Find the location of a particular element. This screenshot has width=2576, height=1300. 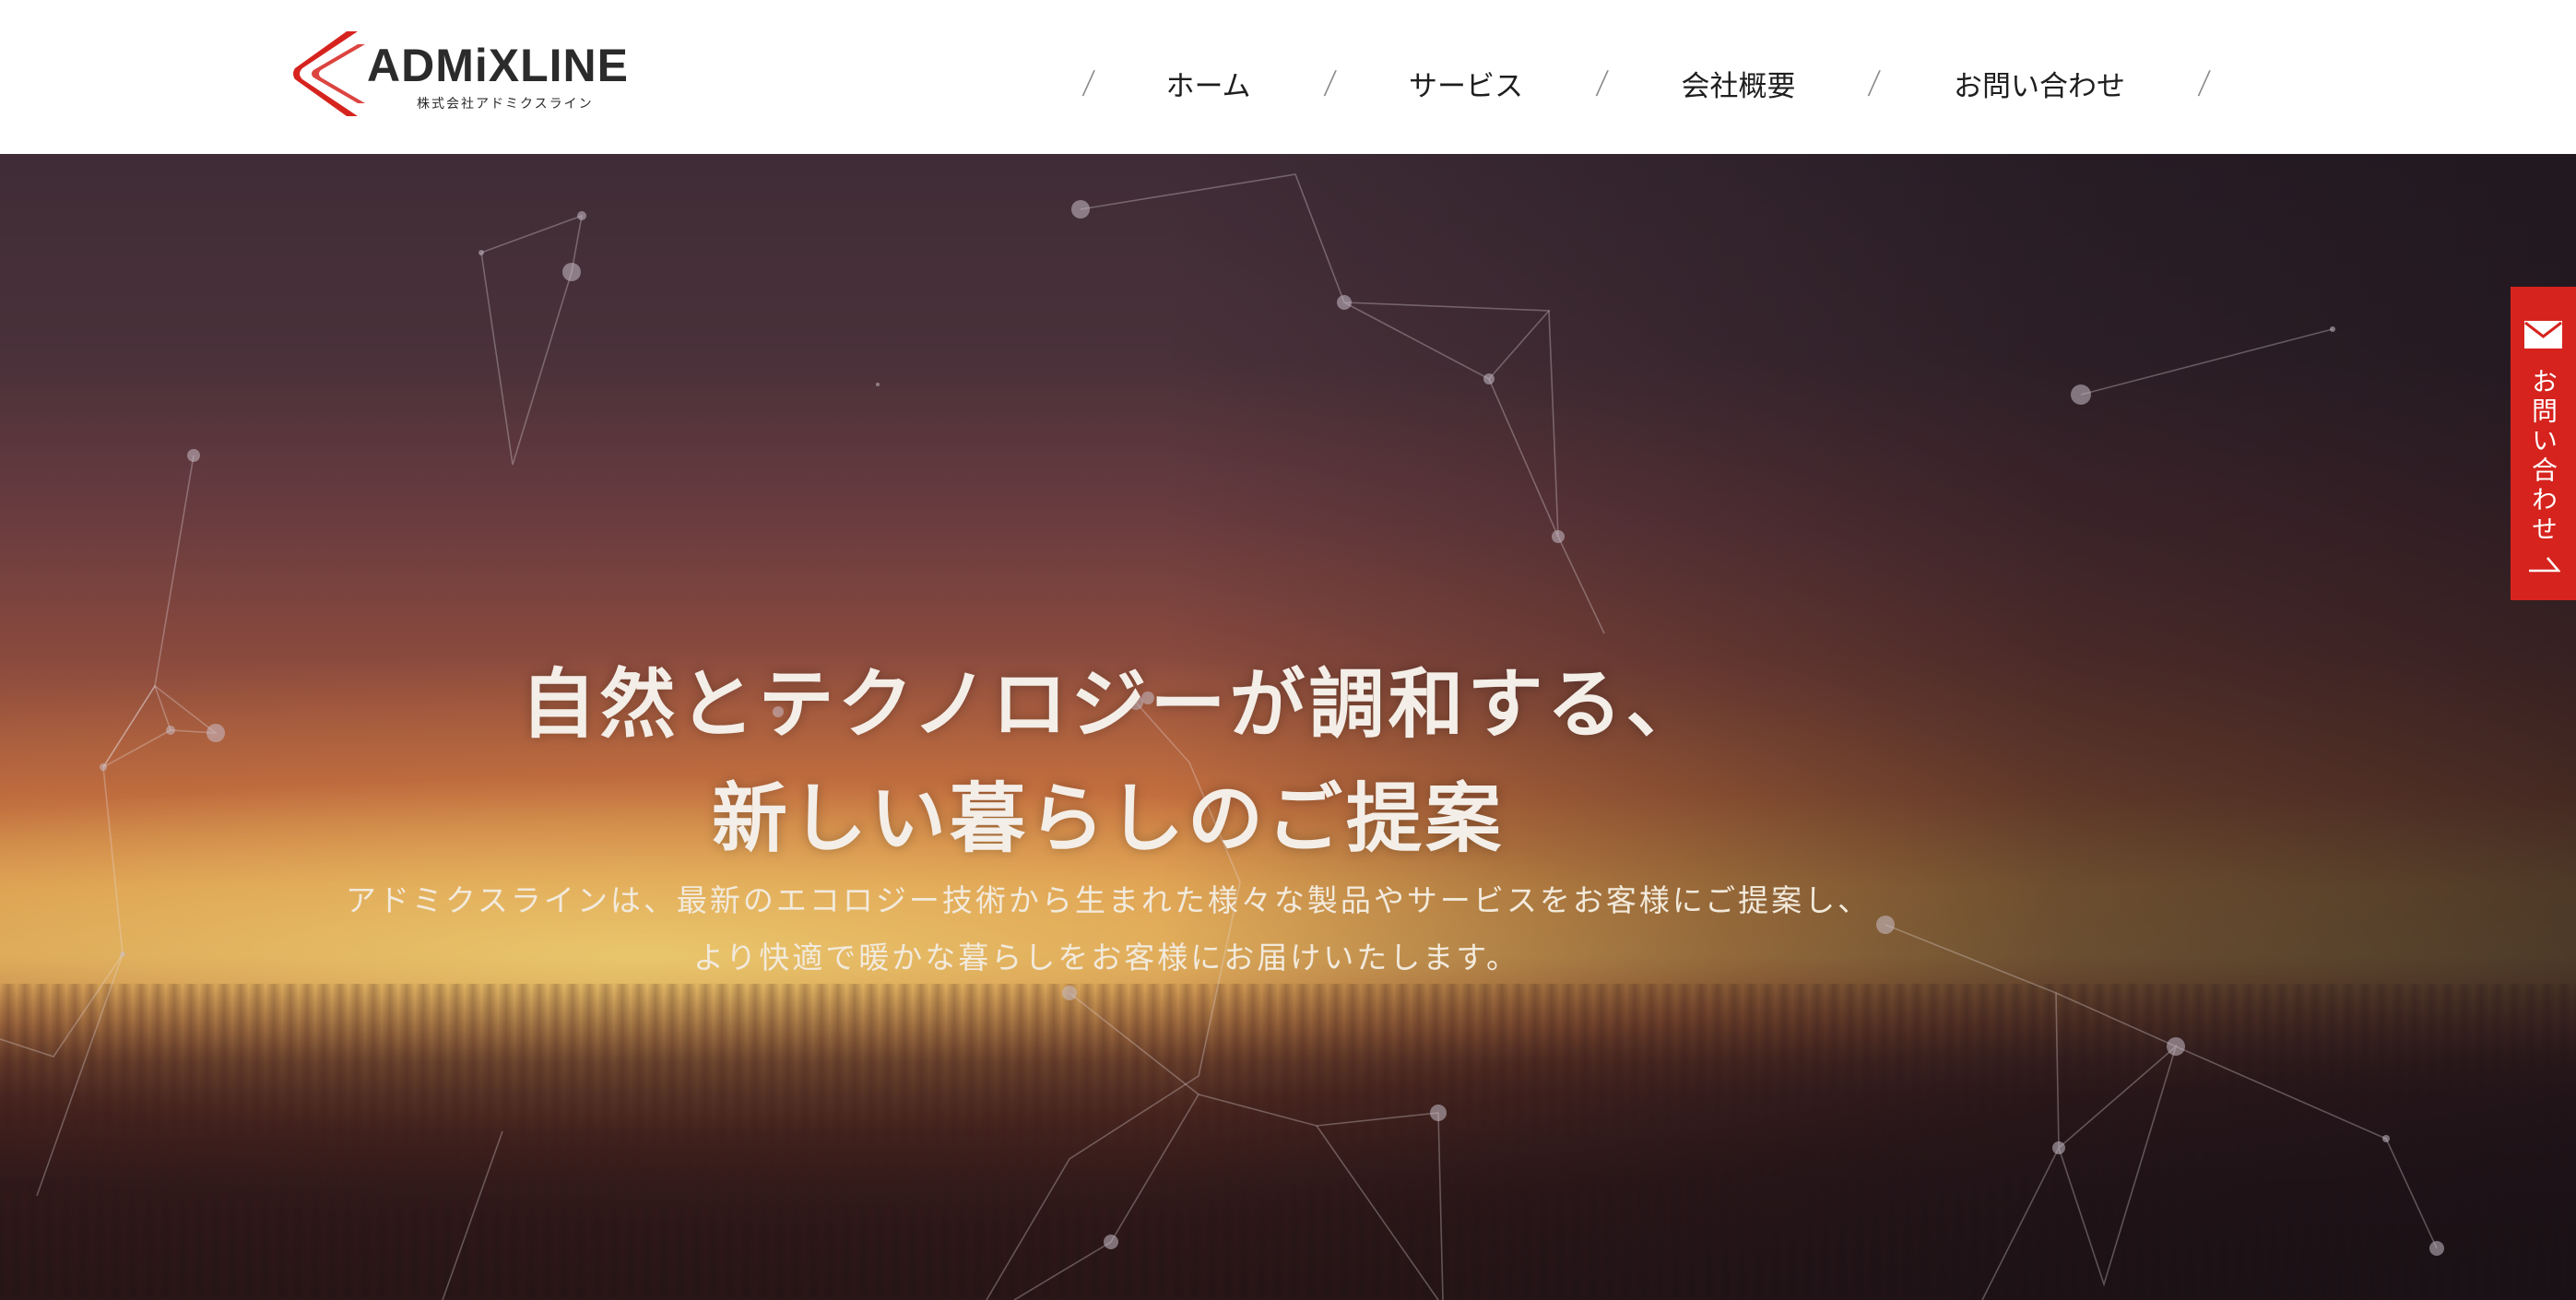

hero-headline-line1: 自然とテクノロジーが調和する、 is located at coordinates (1113, 704).